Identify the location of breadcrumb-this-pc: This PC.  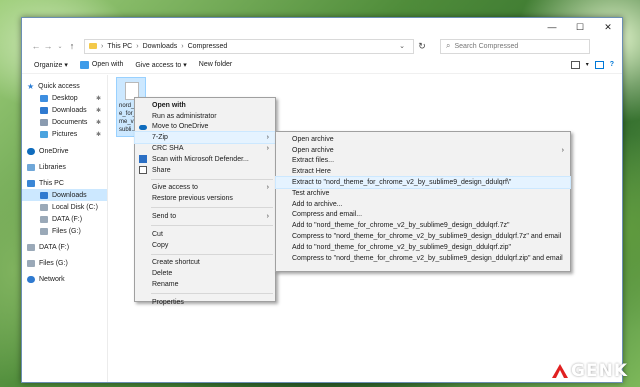
(119, 46).